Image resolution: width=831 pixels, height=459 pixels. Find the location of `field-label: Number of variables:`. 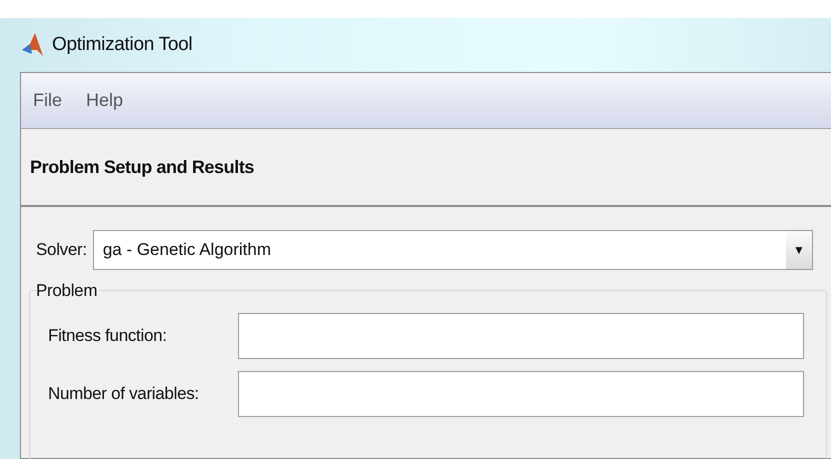

field-label: Number of variables: is located at coordinates (124, 394).